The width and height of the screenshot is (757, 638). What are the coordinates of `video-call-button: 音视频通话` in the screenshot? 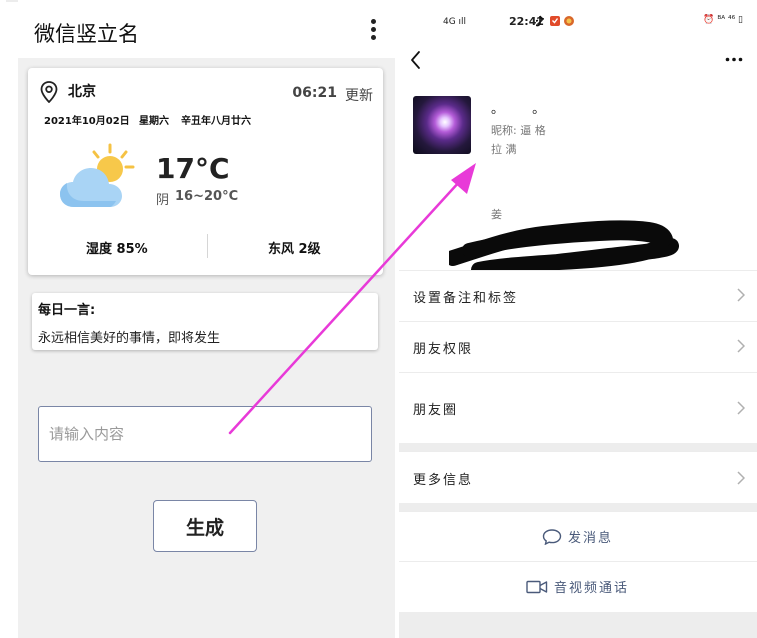 It's located at (578, 587).